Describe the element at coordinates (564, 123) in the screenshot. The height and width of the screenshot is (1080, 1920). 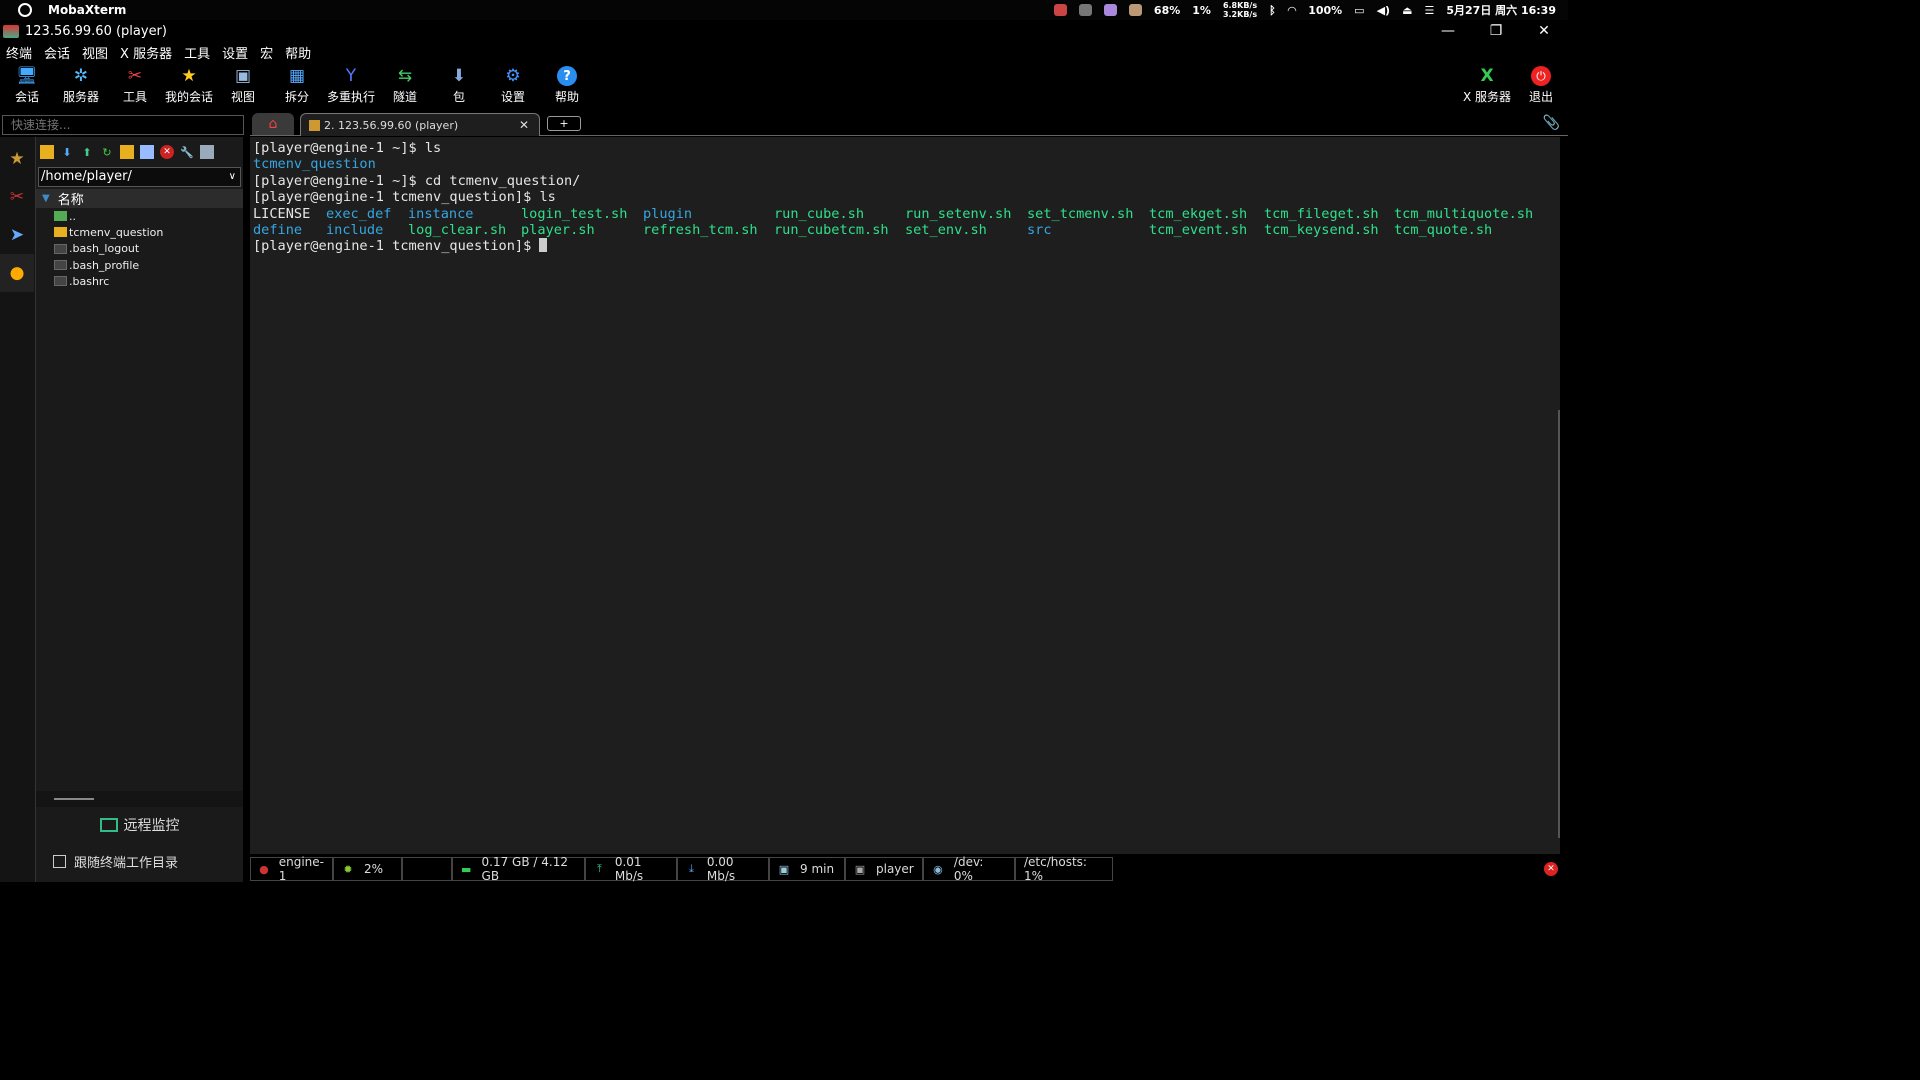
I see `new-tab-button: +` at that location.